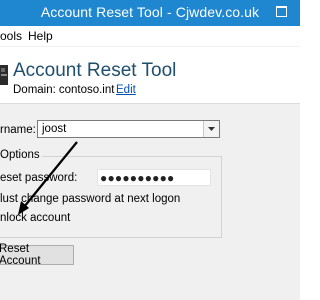 Image resolution: width=320 pixels, height=300 pixels. What do you see at coordinates (38, 178) in the screenshot?
I see `reset-password-checkbox-label: eset password:` at bounding box center [38, 178].